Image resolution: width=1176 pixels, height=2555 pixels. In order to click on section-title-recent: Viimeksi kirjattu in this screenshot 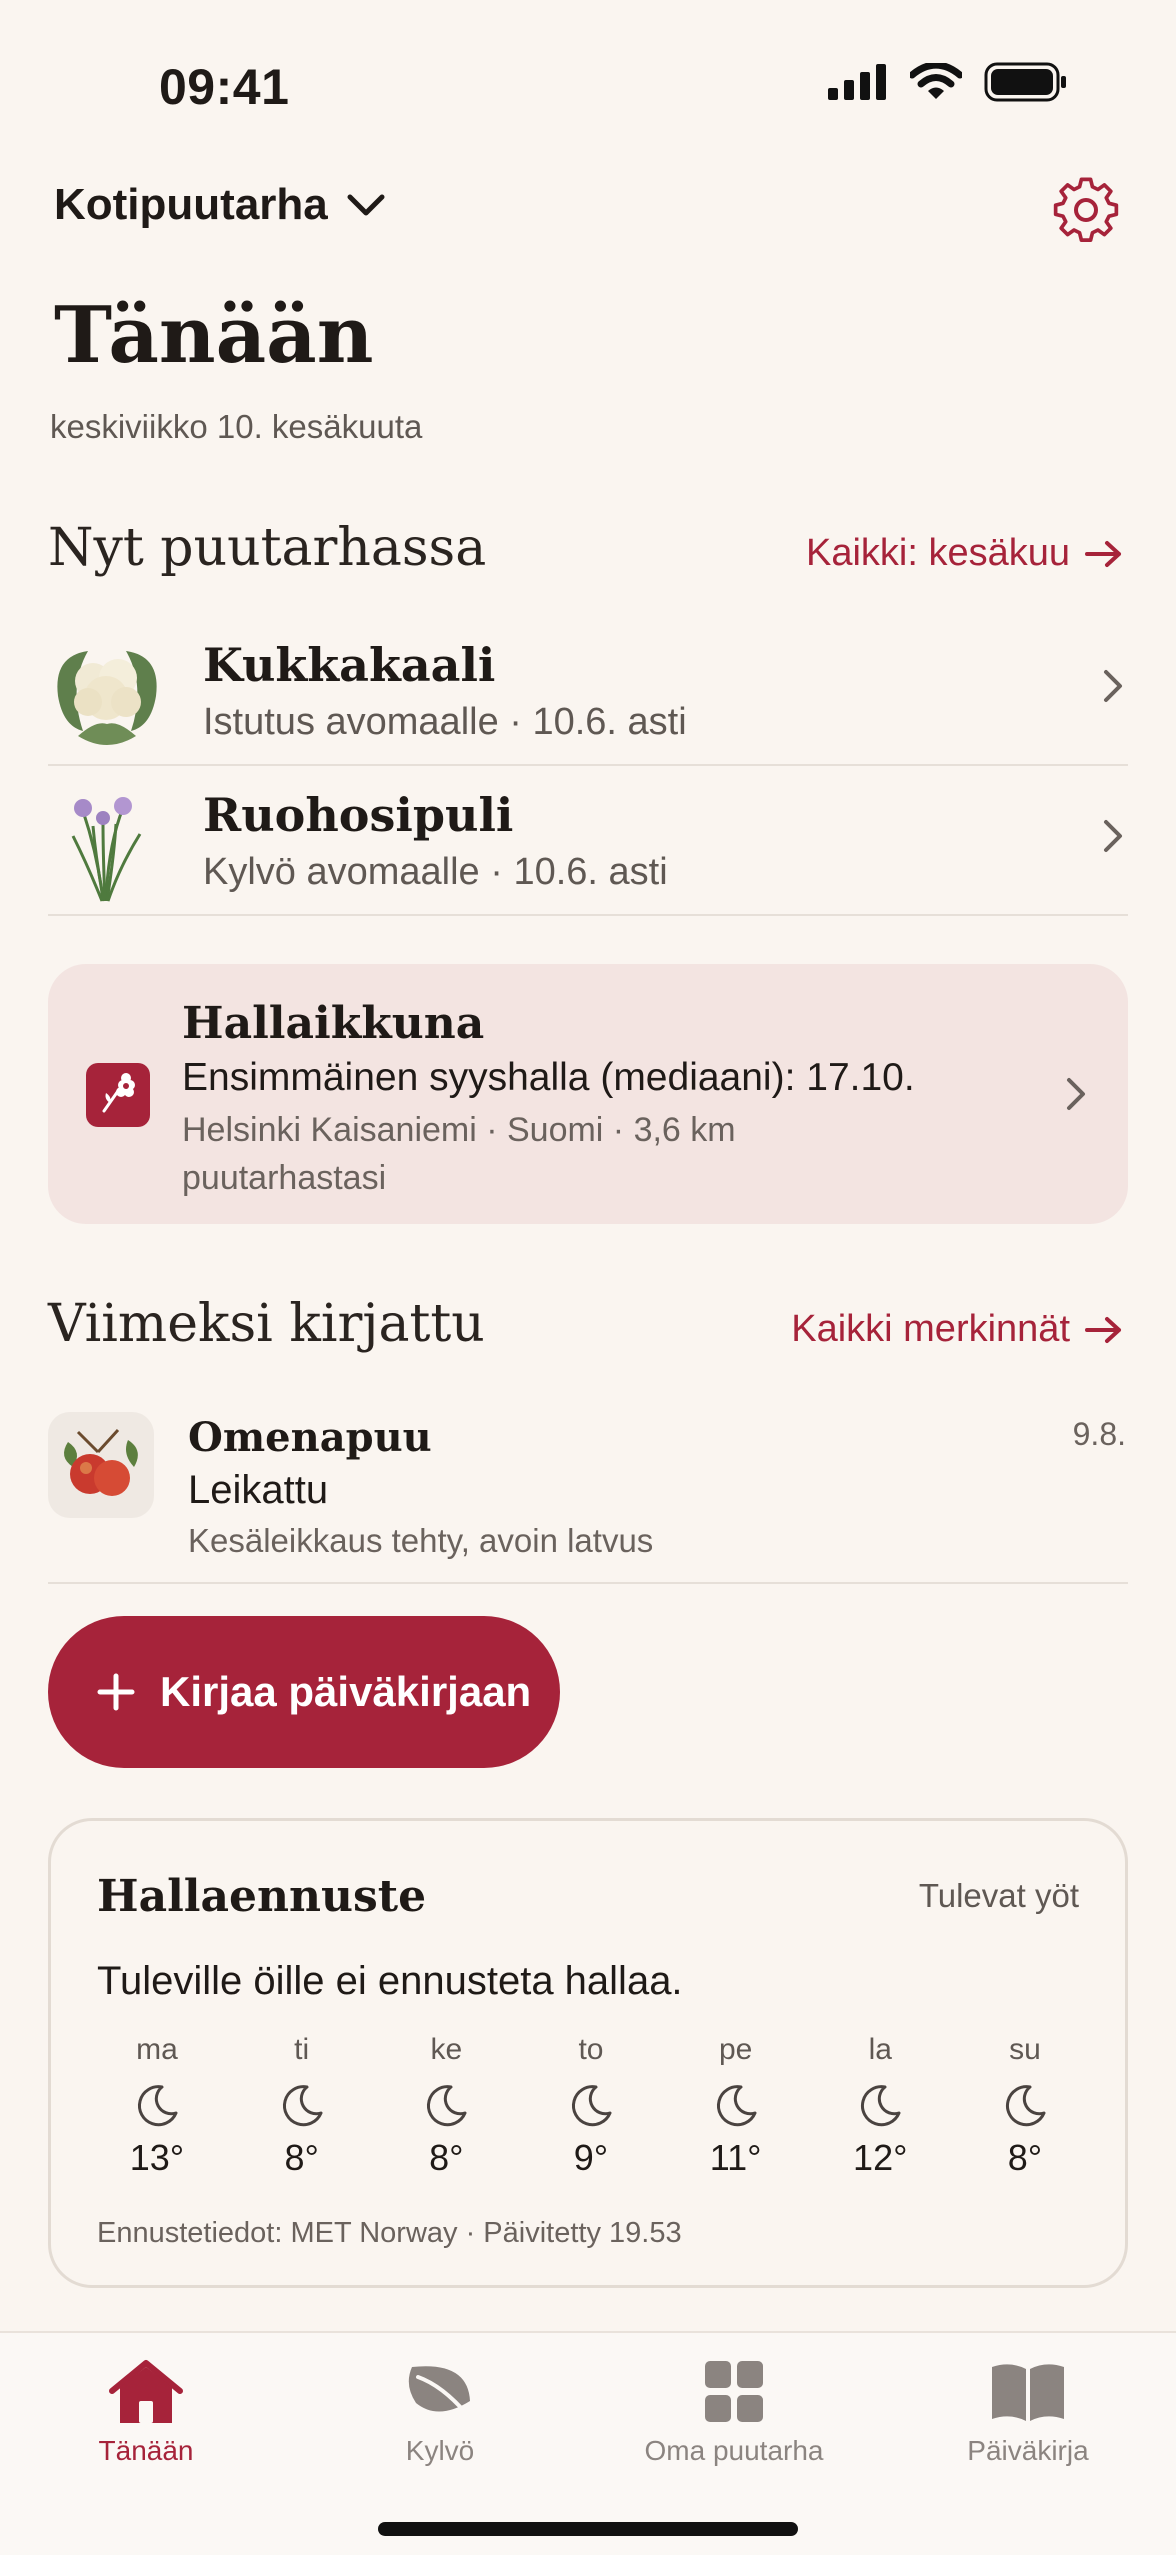, I will do `click(266, 1324)`.